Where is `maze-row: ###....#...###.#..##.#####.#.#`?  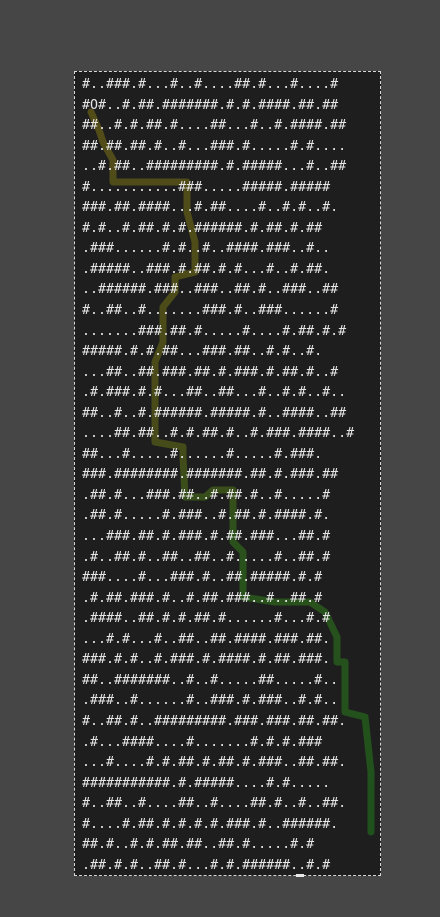
maze-row: ###....#...###.#..##.#####.#.# is located at coordinates (202, 578).